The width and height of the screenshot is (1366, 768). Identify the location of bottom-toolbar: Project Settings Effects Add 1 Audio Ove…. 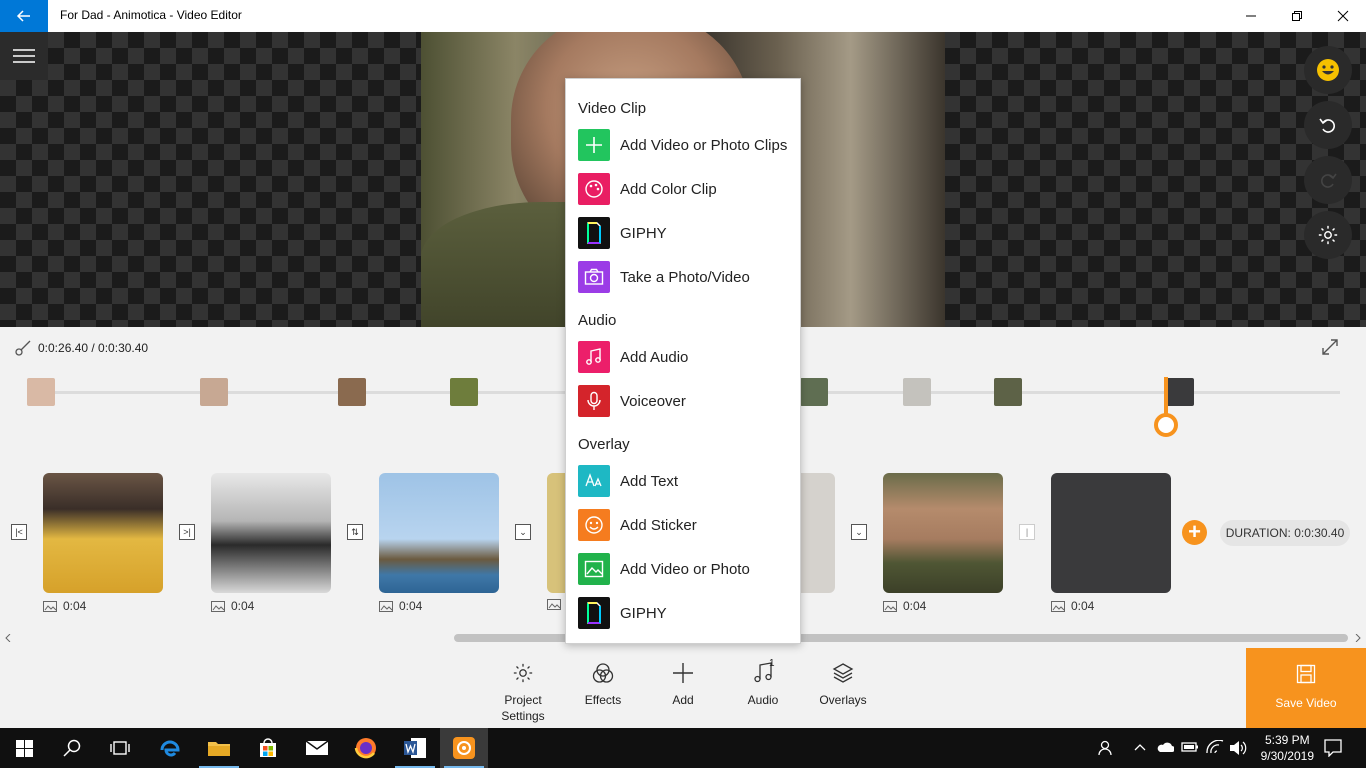
(683, 688).